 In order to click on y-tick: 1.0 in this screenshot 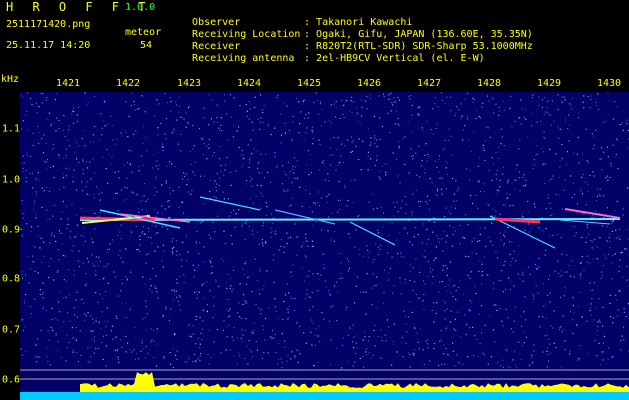, I will do `click(11, 180)`.